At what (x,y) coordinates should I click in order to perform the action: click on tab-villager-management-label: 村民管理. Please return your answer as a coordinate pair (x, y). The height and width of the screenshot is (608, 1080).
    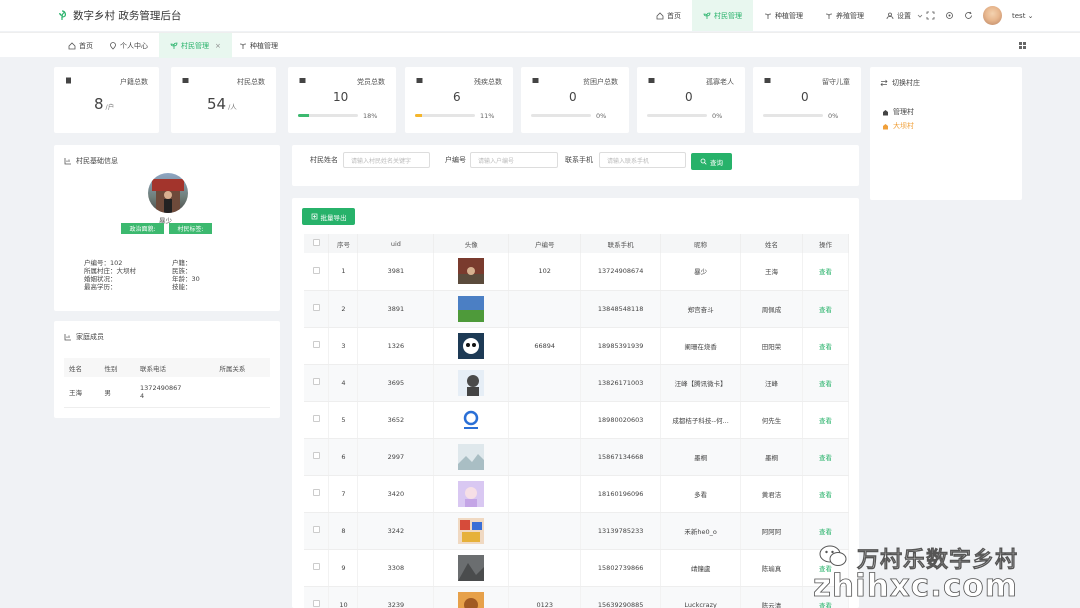
    Looking at the image, I should click on (195, 45).